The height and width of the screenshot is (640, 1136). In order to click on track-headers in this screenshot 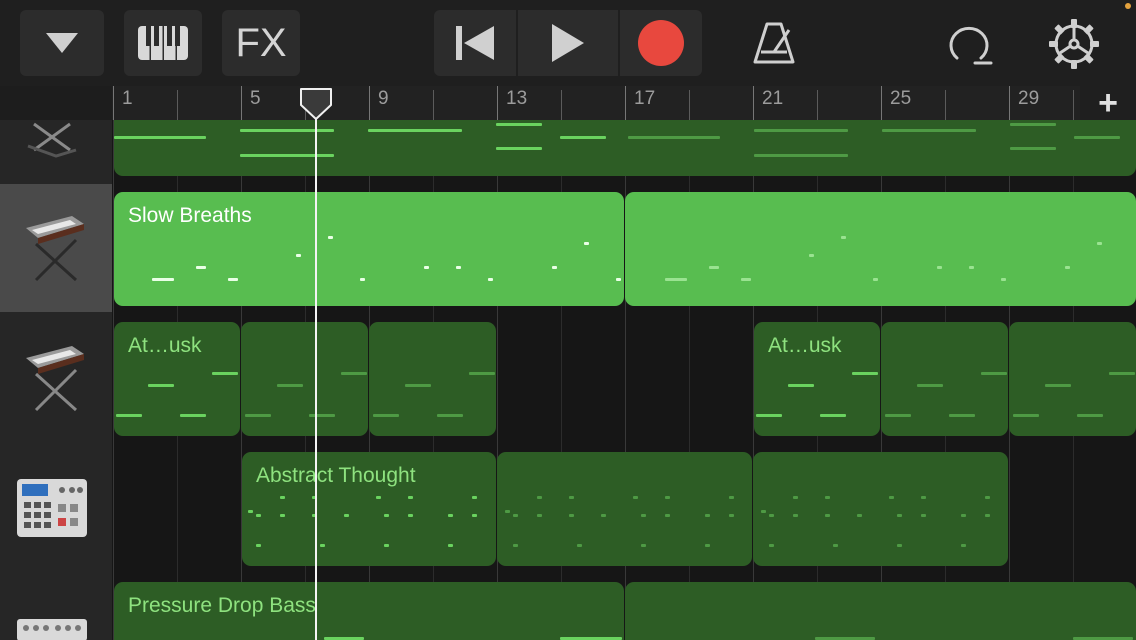, I will do `click(56, 380)`.